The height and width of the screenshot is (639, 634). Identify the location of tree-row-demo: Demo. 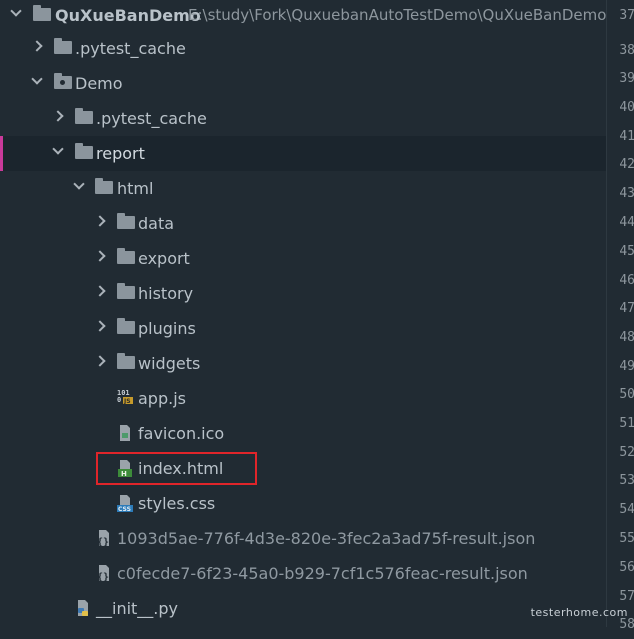
(303, 83).